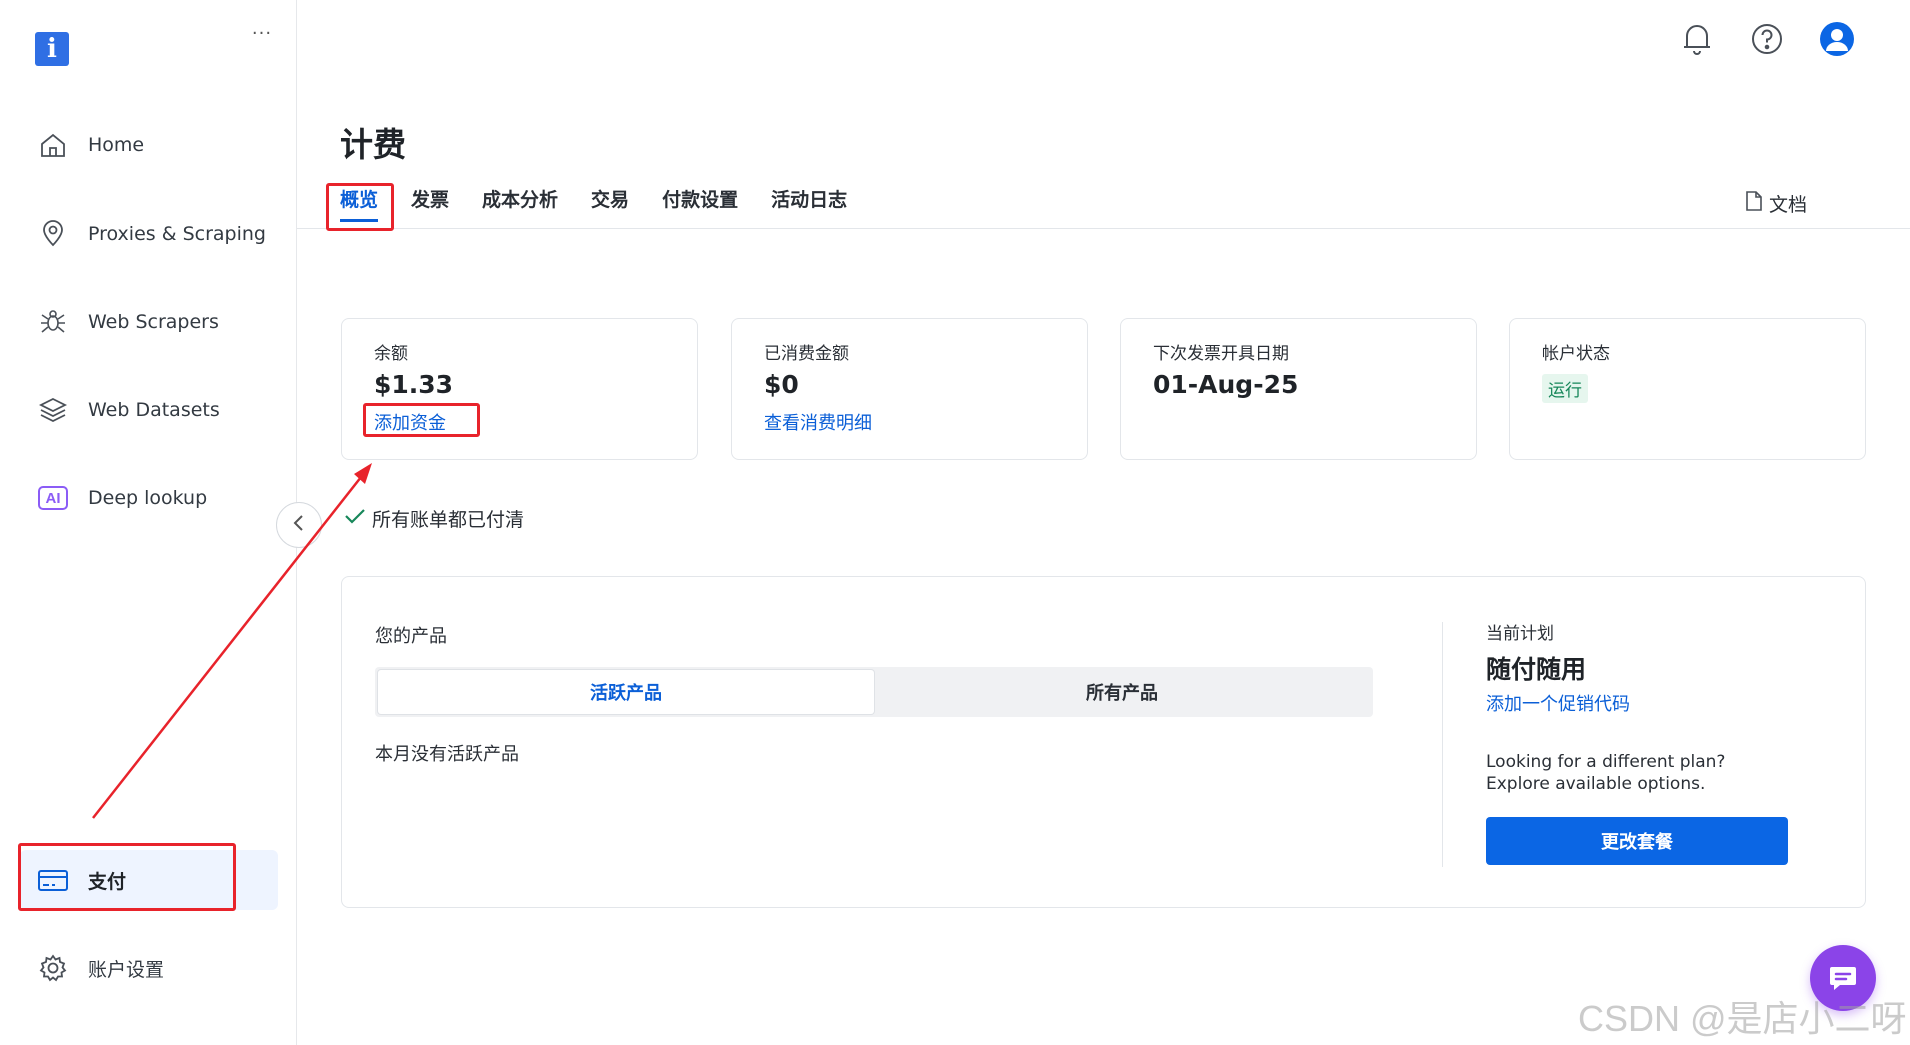 The width and height of the screenshot is (1910, 1045). What do you see at coordinates (232, 641) in the screenshot?
I see `annotation-arrow` at bounding box center [232, 641].